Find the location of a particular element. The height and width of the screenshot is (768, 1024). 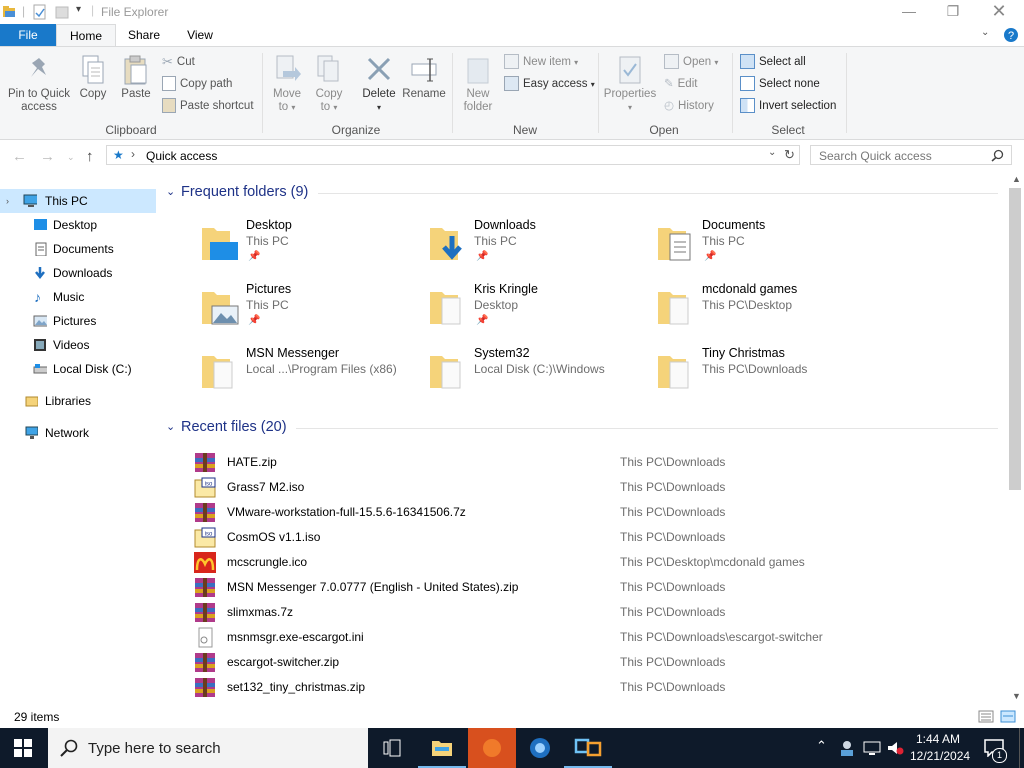

show-hidden-icons-icon: ⌃ is located at coordinates (821, 746).